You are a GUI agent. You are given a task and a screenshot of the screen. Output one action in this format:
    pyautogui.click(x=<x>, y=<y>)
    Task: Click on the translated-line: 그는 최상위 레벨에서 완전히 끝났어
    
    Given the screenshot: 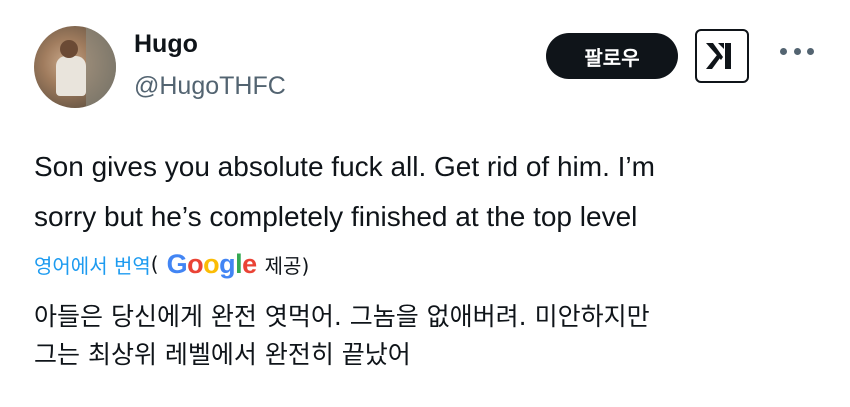 What is the action you would take?
    pyautogui.click(x=222, y=354)
    